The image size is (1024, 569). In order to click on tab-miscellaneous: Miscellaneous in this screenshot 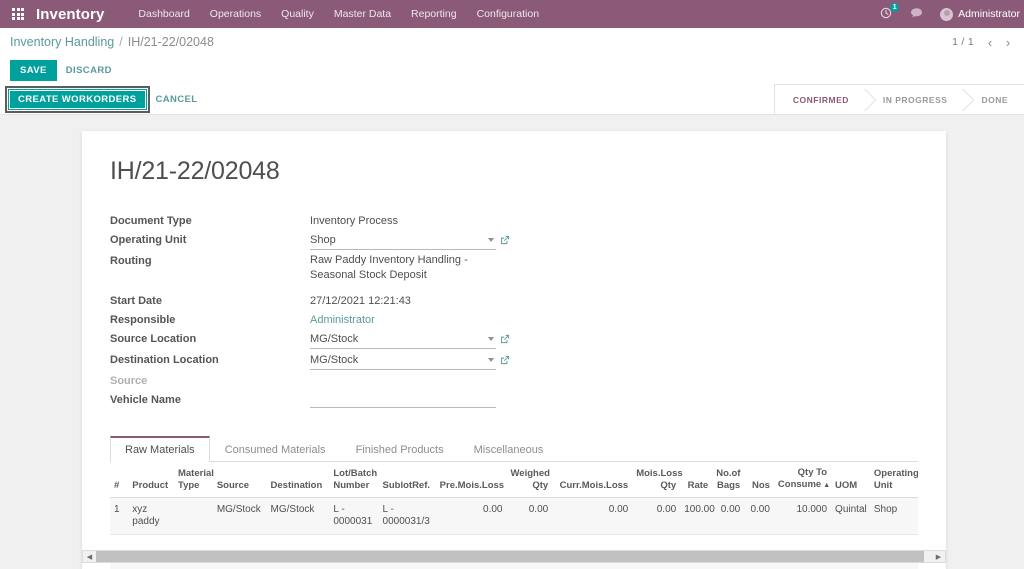, I will do `click(509, 449)`.